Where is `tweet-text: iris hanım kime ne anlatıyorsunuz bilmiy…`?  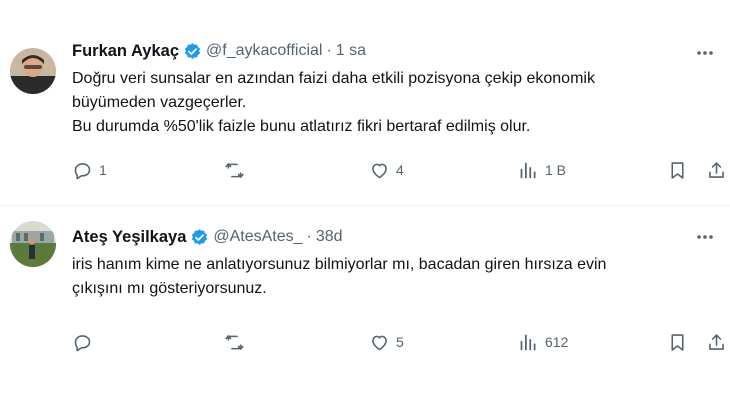 tweet-text: iris hanım kime ne anlatıyorsunuz bilmiy… is located at coordinates (401, 277).